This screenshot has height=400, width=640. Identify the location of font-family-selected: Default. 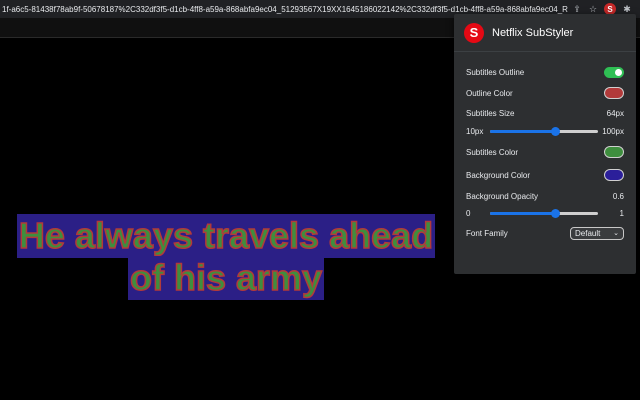
(588, 233).